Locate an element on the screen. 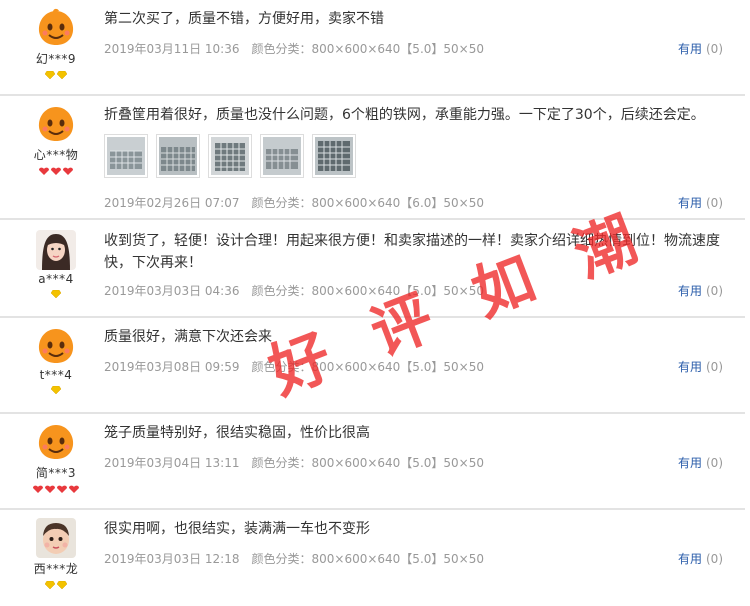 The height and width of the screenshot is (606, 750). review-date: 2019年03月03日 12:18 is located at coordinates (172, 559).